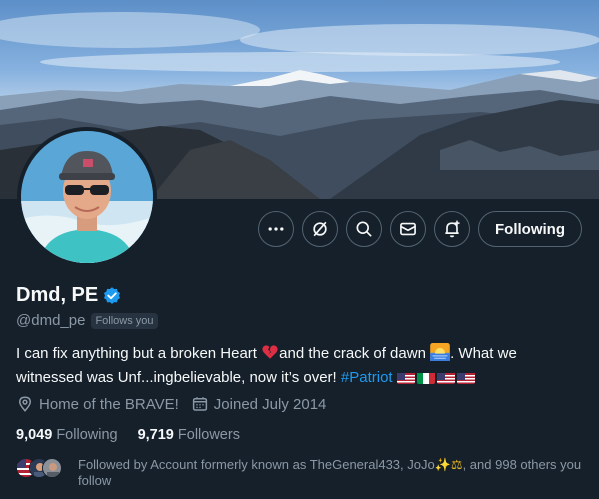  What do you see at coordinates (367, 377) in the screenshot?
I see `hashtag-link: #Patriot` at bounding box center [367, 377].